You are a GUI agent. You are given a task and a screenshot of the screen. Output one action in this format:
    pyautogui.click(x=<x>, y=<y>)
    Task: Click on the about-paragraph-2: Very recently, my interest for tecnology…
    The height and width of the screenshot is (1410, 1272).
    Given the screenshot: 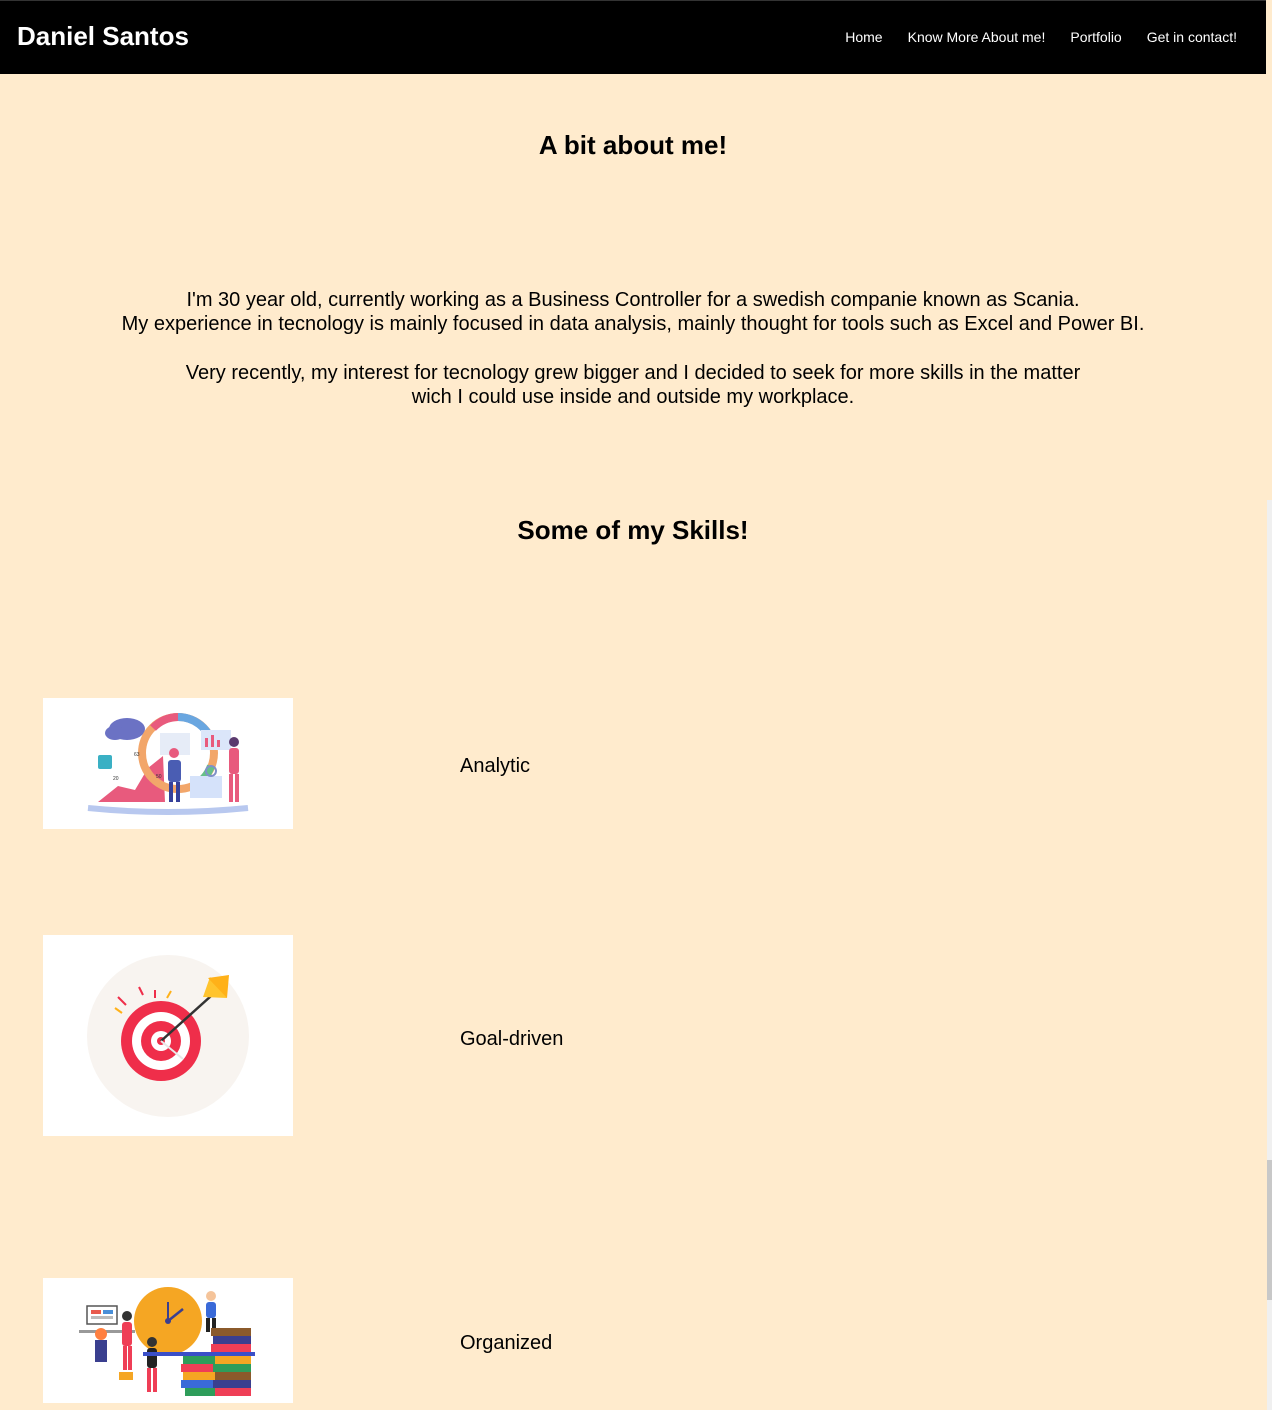 What is the action you would take?
    pyautogui.click(x=633, y=385)
    